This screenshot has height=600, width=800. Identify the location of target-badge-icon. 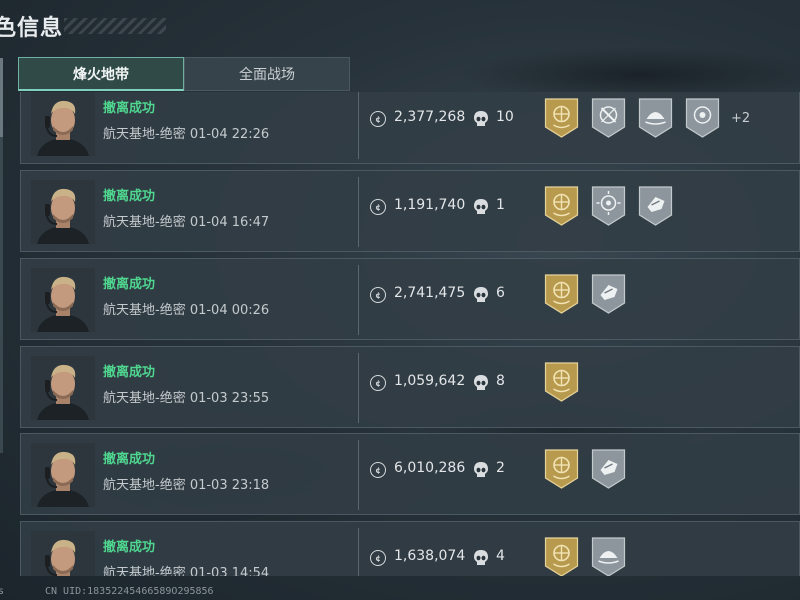
(702, 118).